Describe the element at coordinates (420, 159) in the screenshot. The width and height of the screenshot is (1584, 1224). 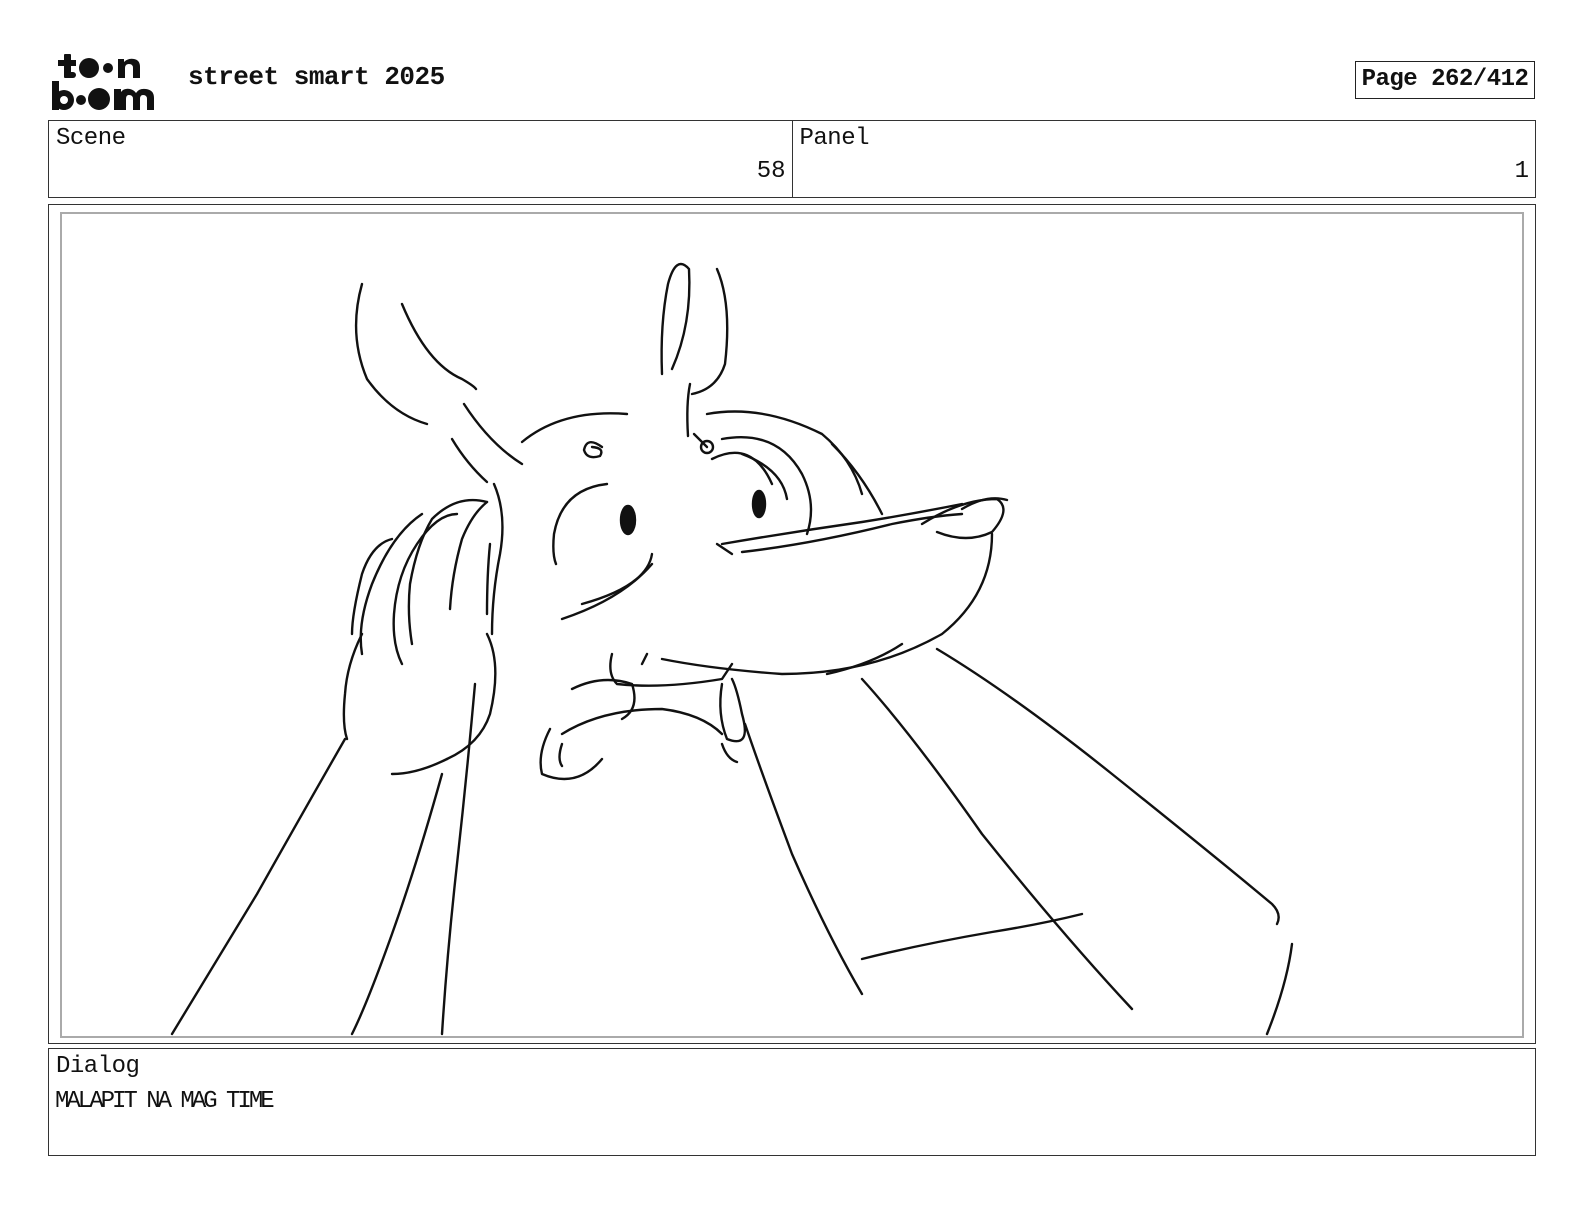
I see `scene-cell: Scene 58` at that location.